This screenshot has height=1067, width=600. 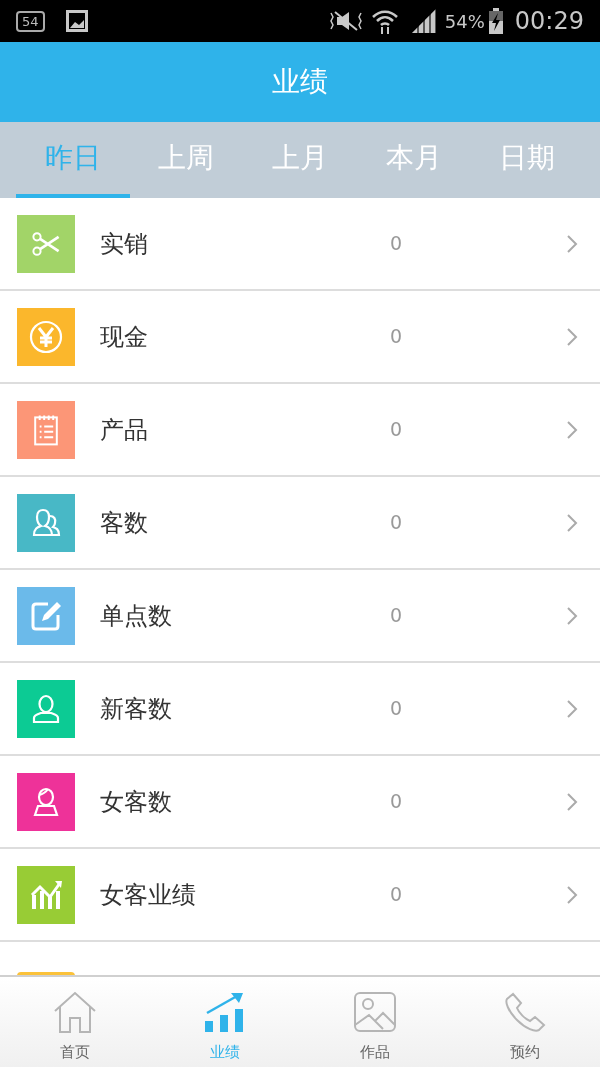 What do you see at coordinates (300, 244) in the screenshot?
I see `list-row: 实销 0` at bounding box center [300, 244].